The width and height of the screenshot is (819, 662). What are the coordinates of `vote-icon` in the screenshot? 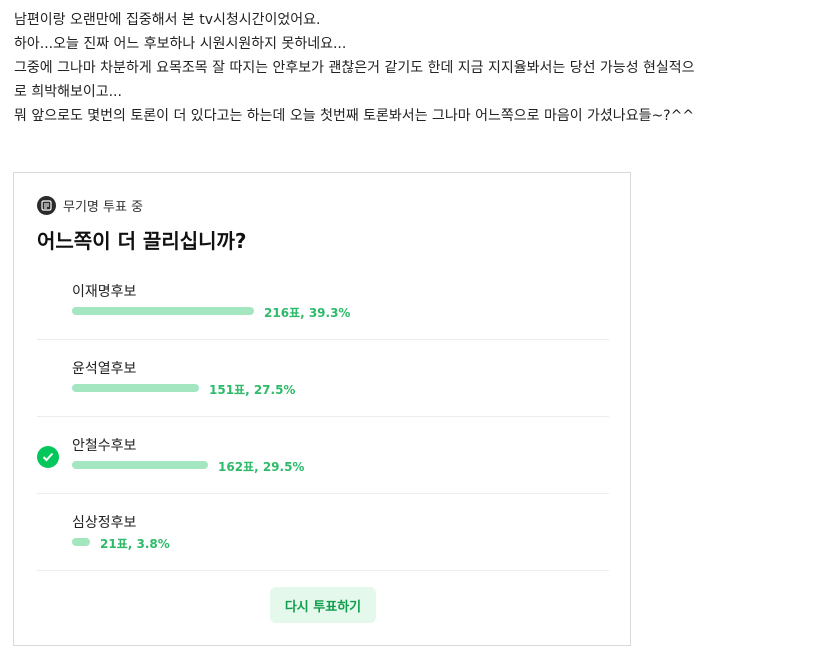 It's located at (46, 205).